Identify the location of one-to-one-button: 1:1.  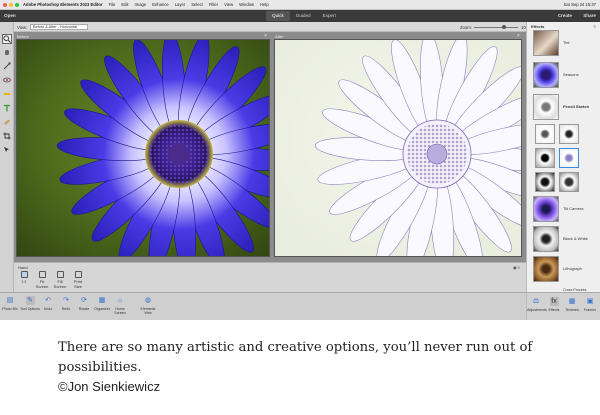
(24, 277).